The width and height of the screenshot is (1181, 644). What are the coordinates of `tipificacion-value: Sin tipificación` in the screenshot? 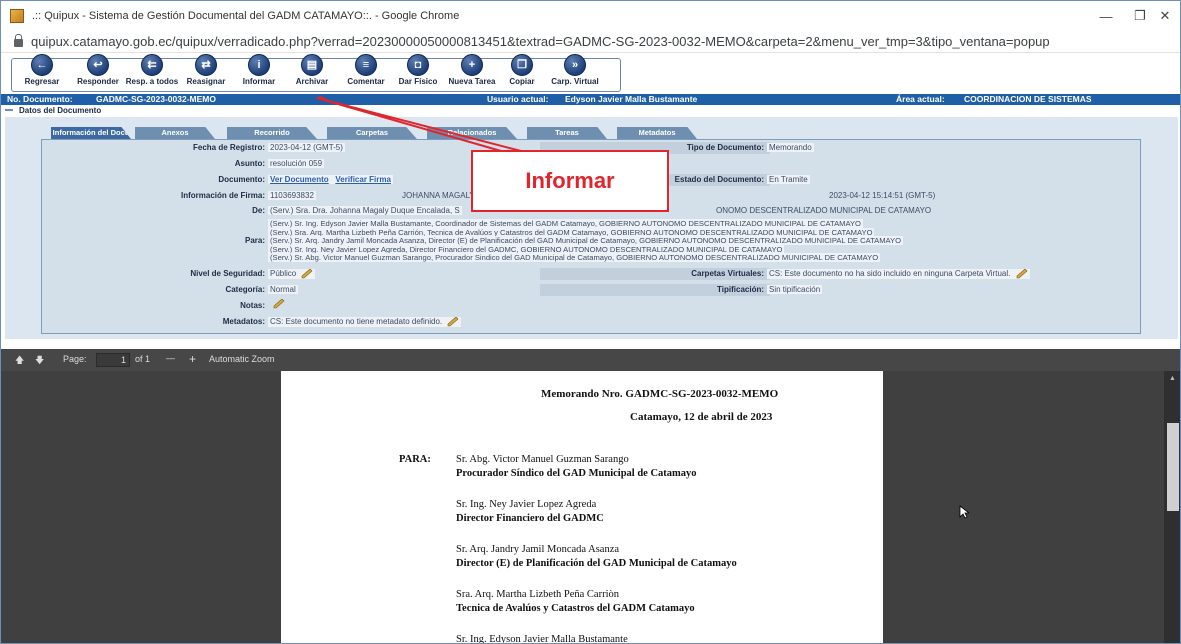 It's located at (795, 289).